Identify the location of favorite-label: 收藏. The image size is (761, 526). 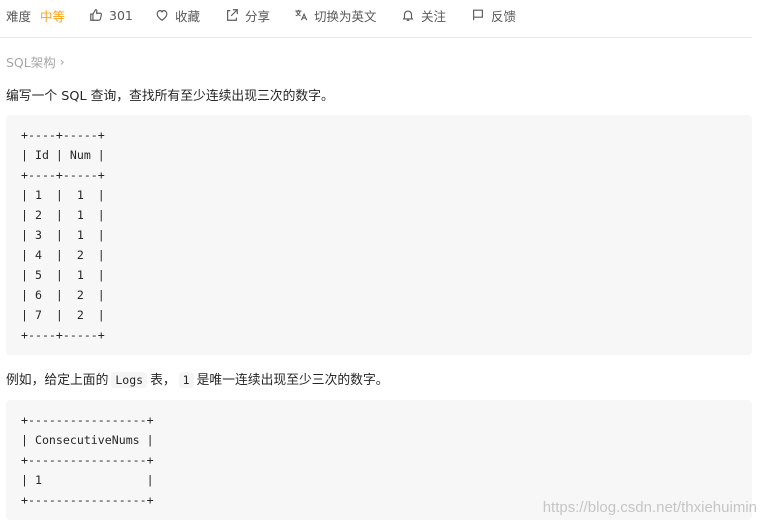
(188, 16).